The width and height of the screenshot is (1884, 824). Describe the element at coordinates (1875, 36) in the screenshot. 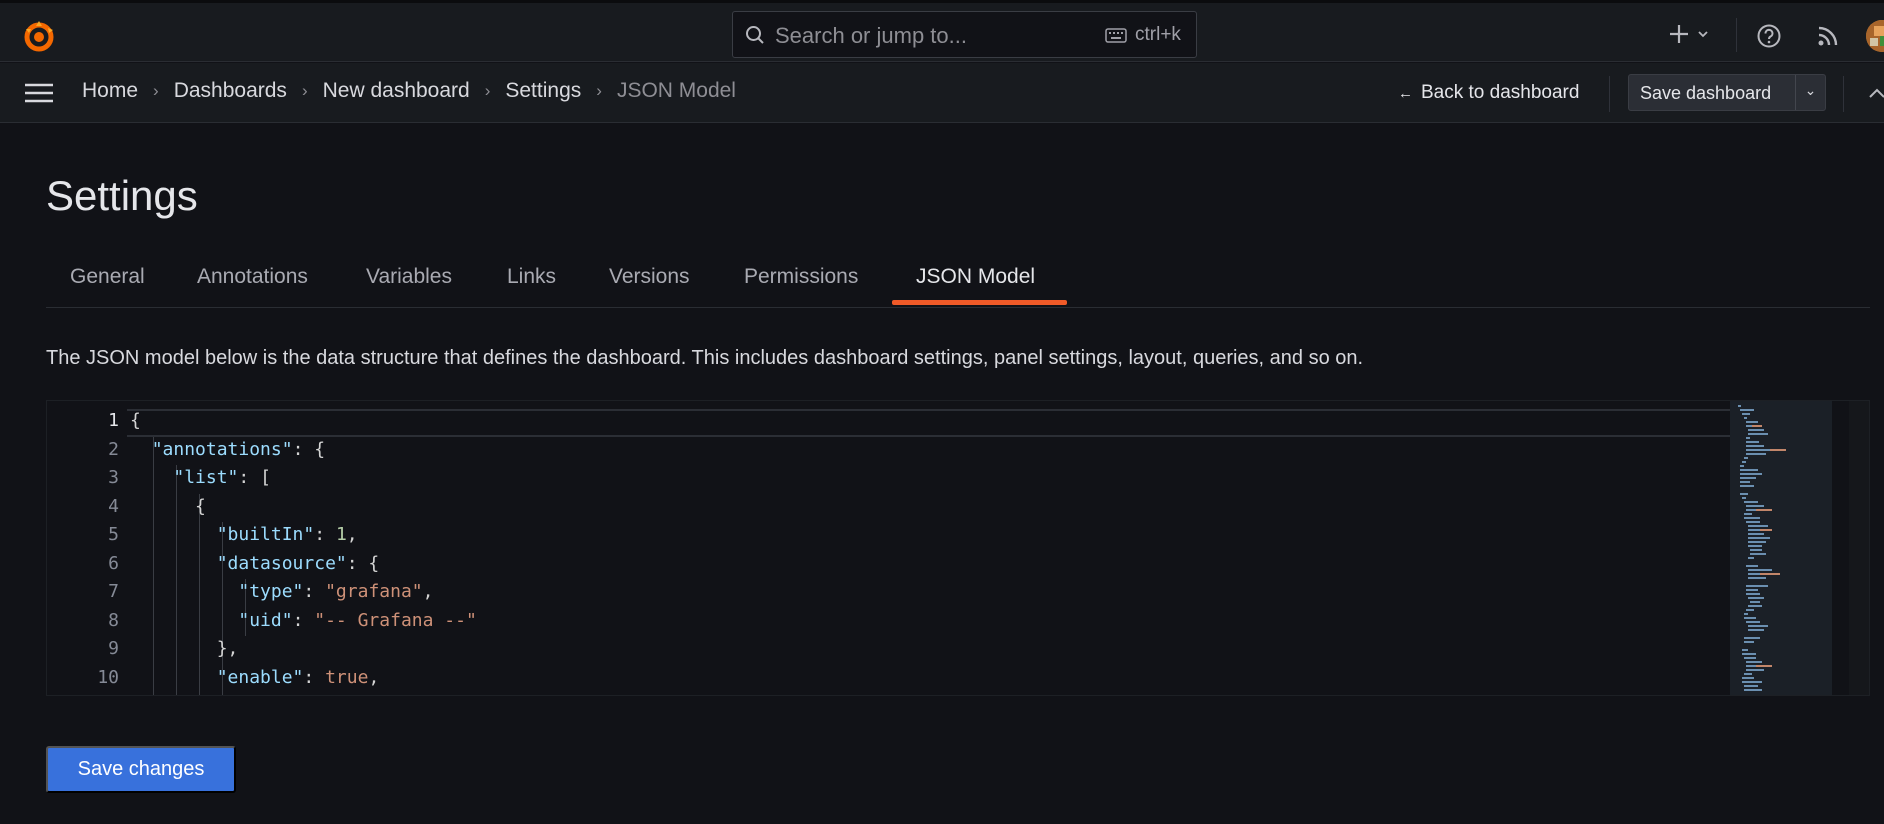

I see `avatar` at that location.